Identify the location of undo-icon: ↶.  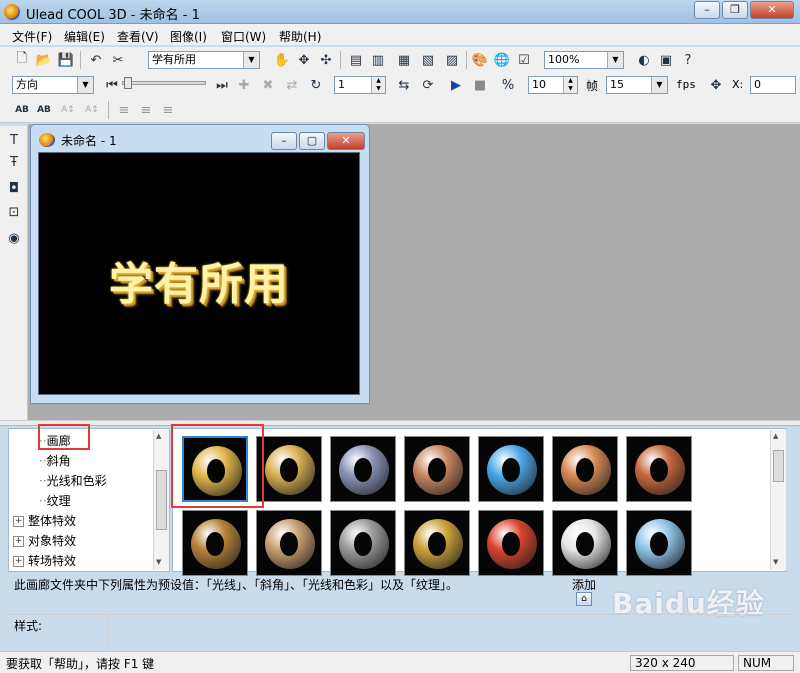
(96, 60).